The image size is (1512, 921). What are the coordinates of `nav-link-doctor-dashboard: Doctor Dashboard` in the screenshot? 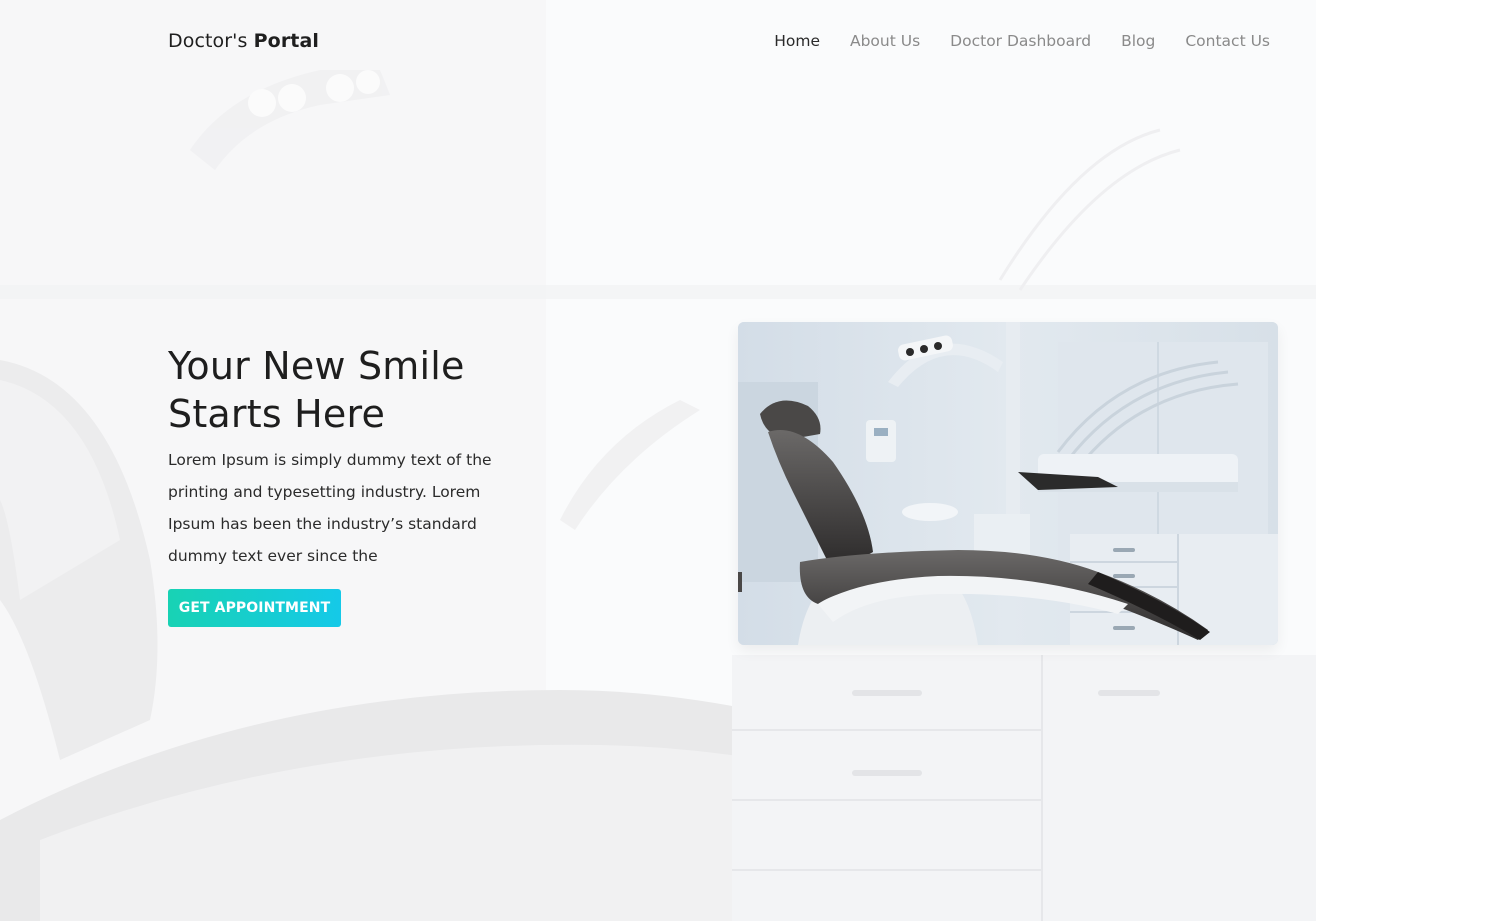 It's located at (1020, 41).